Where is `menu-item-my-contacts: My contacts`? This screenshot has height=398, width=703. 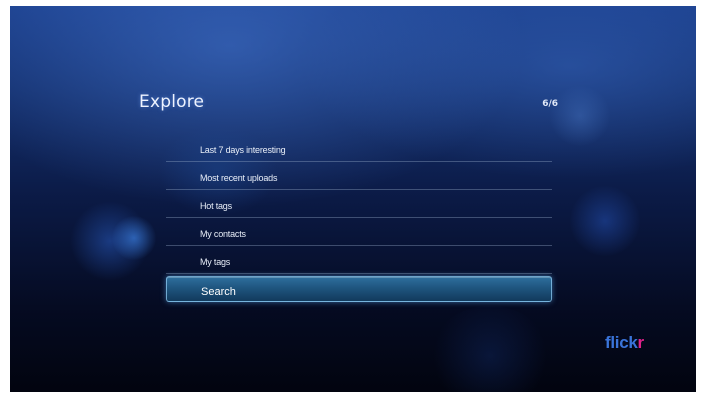 menu-item-my-contacts: My contacts is located at coordinates (359, 232).